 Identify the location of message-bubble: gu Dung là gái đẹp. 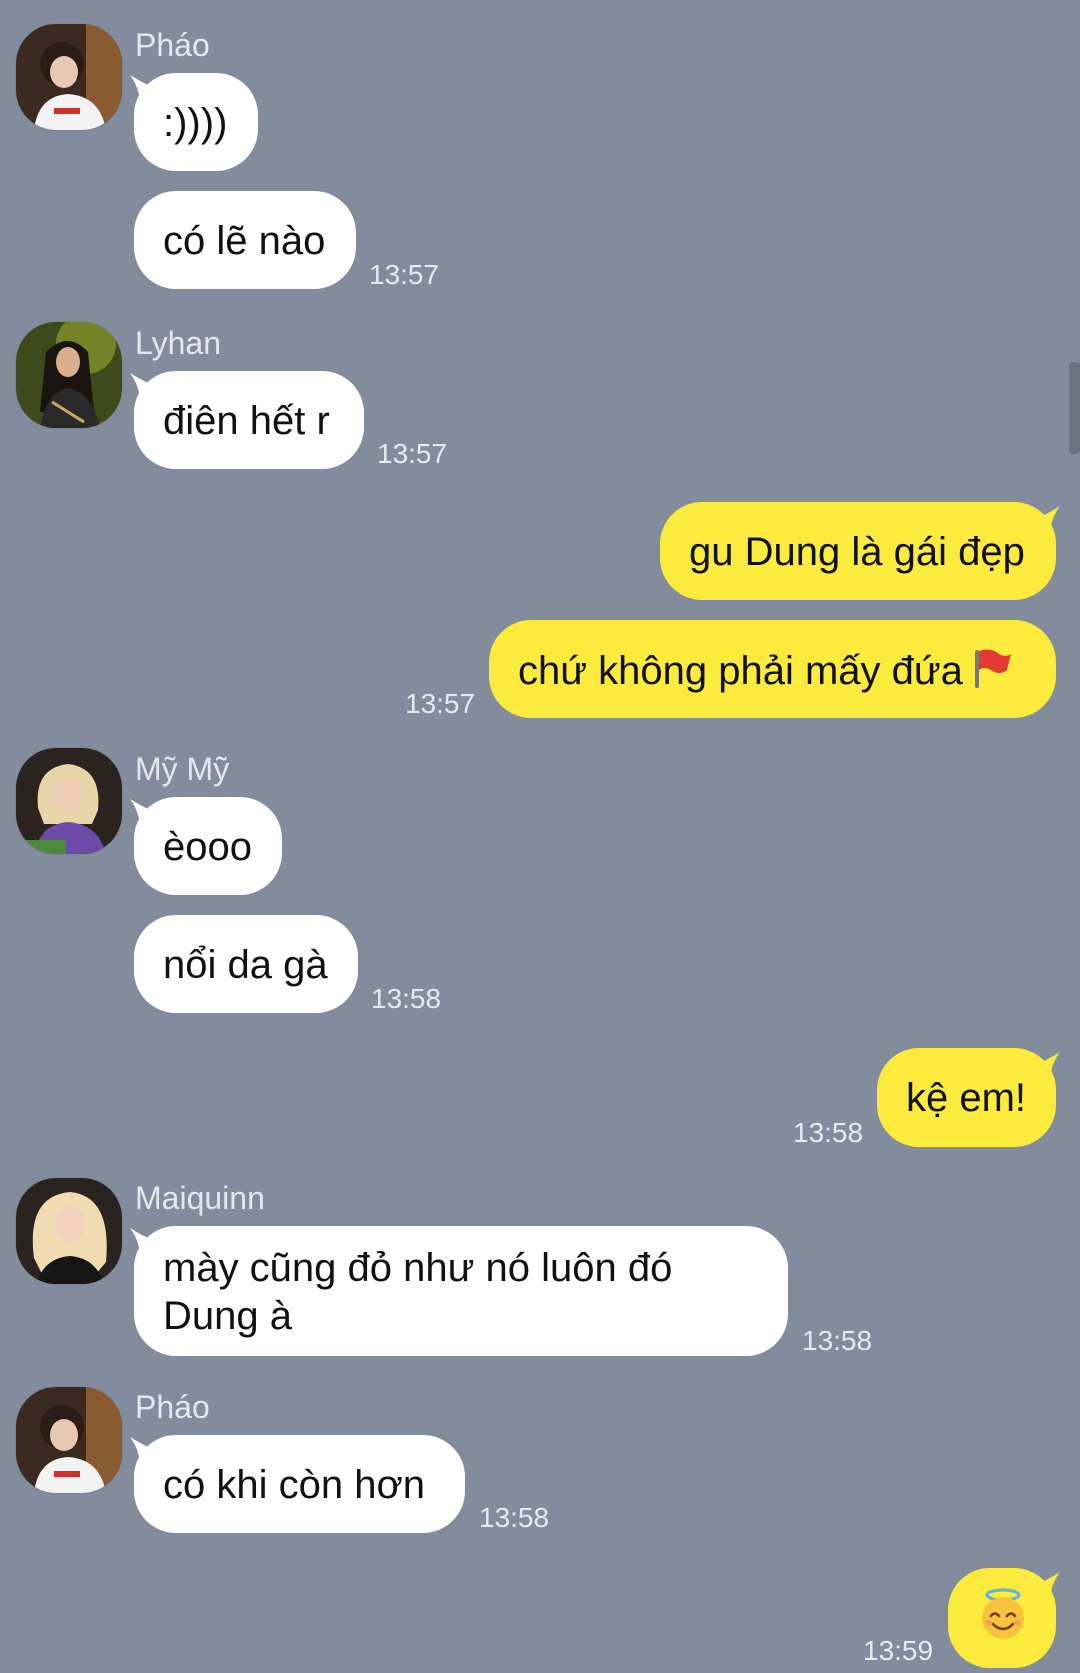
(858, 551).